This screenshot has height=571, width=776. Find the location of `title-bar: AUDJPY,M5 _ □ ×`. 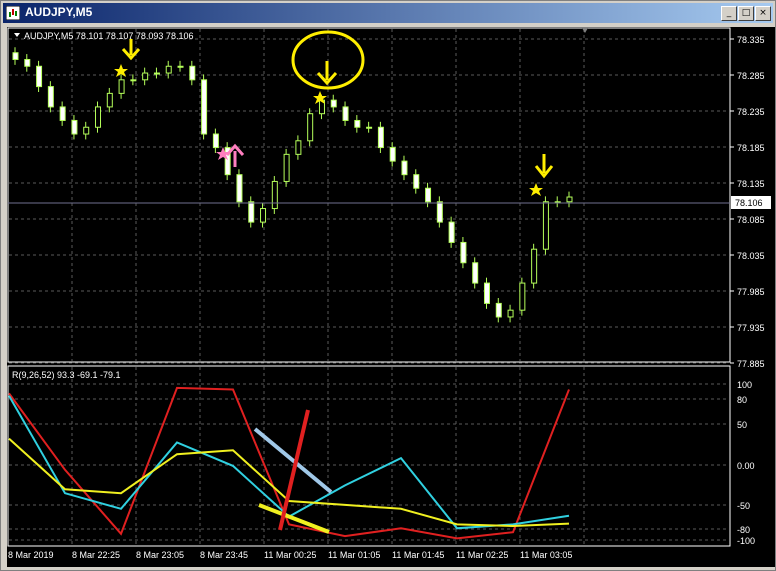

title-bar: AUDJPY,M5 _ □ × is located at coordinates (388, 13).